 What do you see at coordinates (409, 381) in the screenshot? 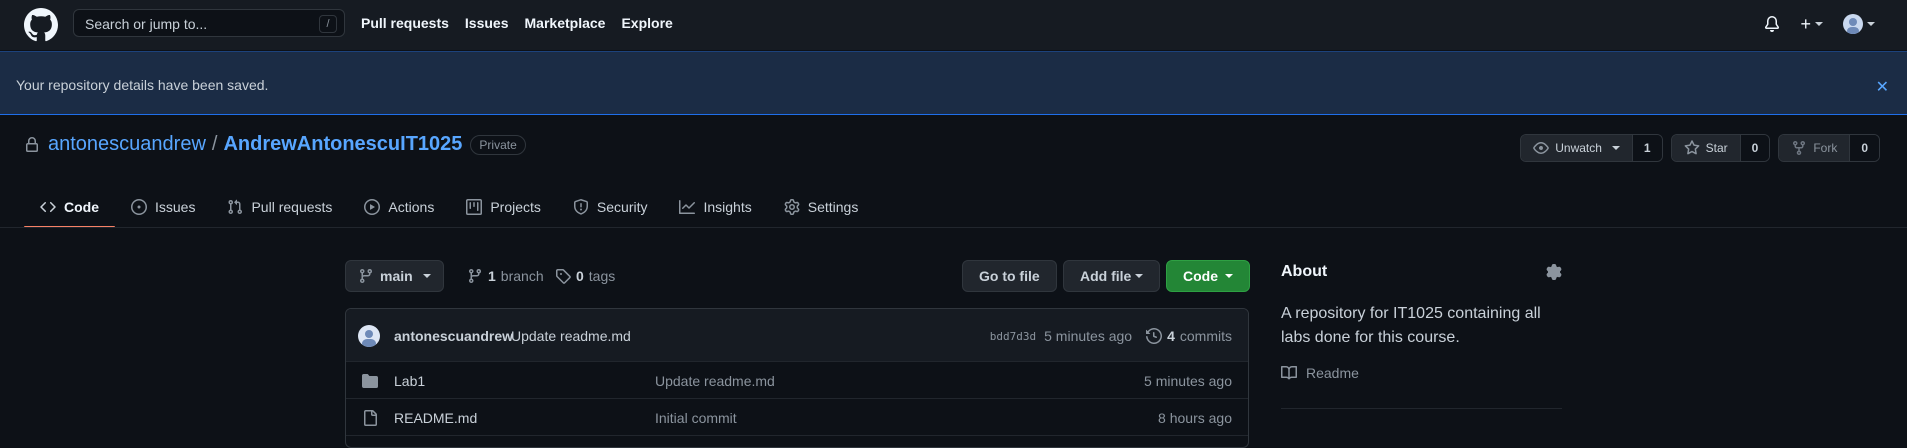
I see `file-name: Lab1` at bounding box center [409, 381].